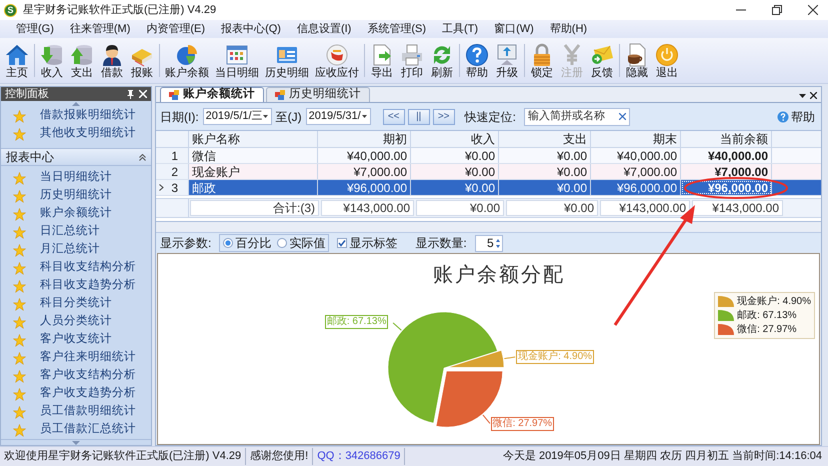 This screenshot has width=828, height=466. Describe the element at coordinates (577, 117) in the screenshot. I see `locate-field: 输入简拼或名称` at that location.